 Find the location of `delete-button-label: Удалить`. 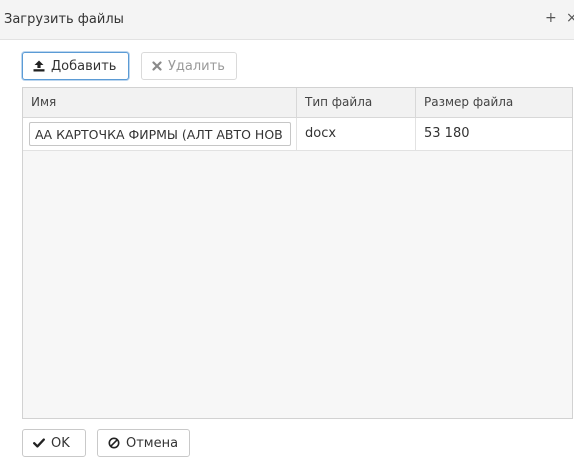

delete-button-label: Удалить is located at coordinates (196, 66).